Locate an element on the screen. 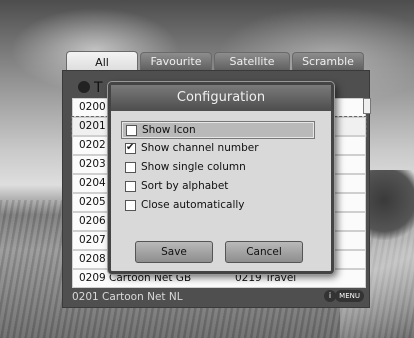  scrollbar-thumb is located at coordinates (367, 106).